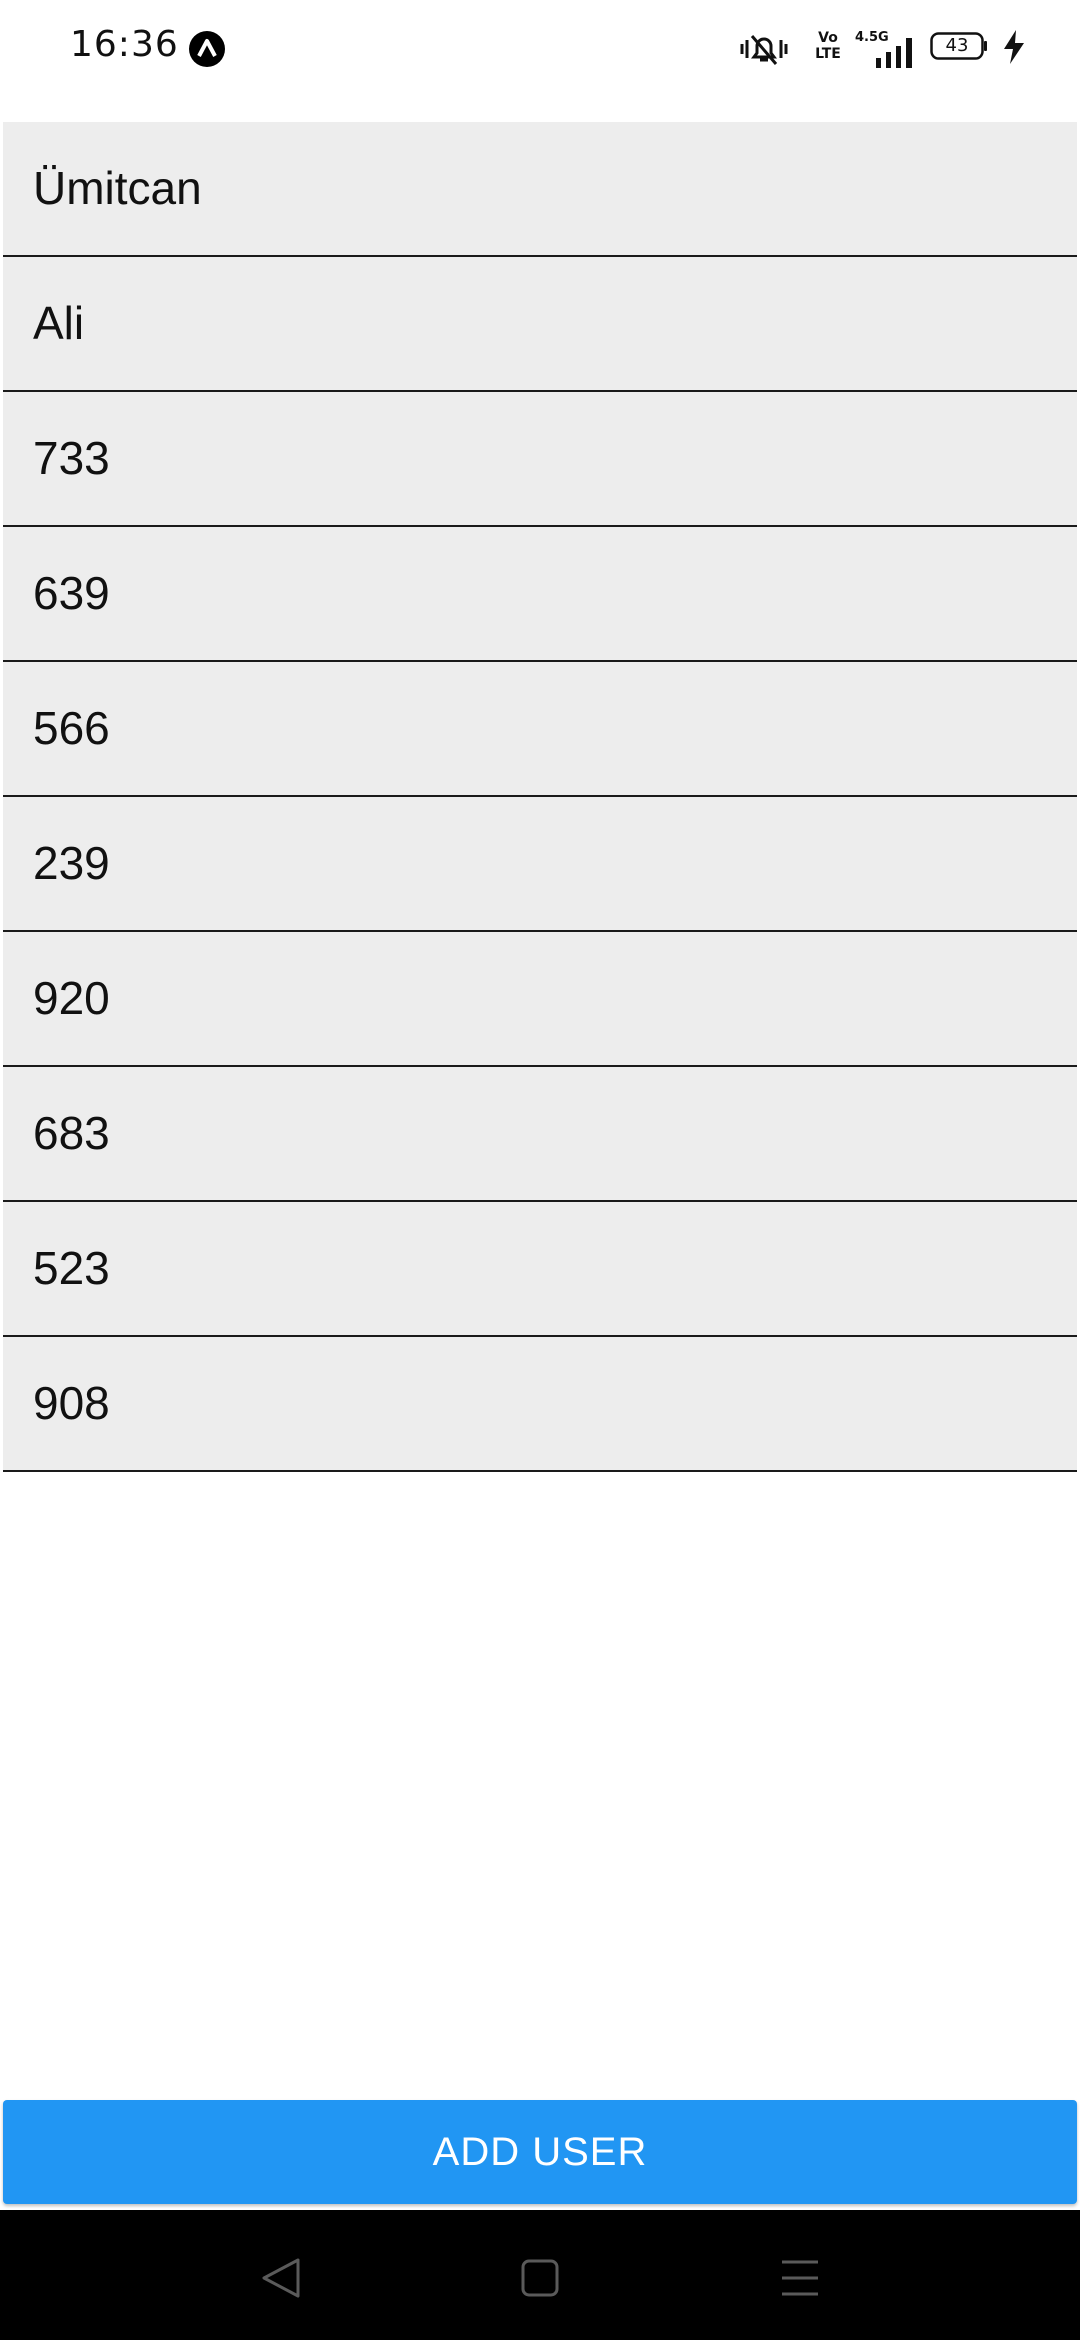  I want to click on volte-indicator: Vo LTE, so click(828, 46).